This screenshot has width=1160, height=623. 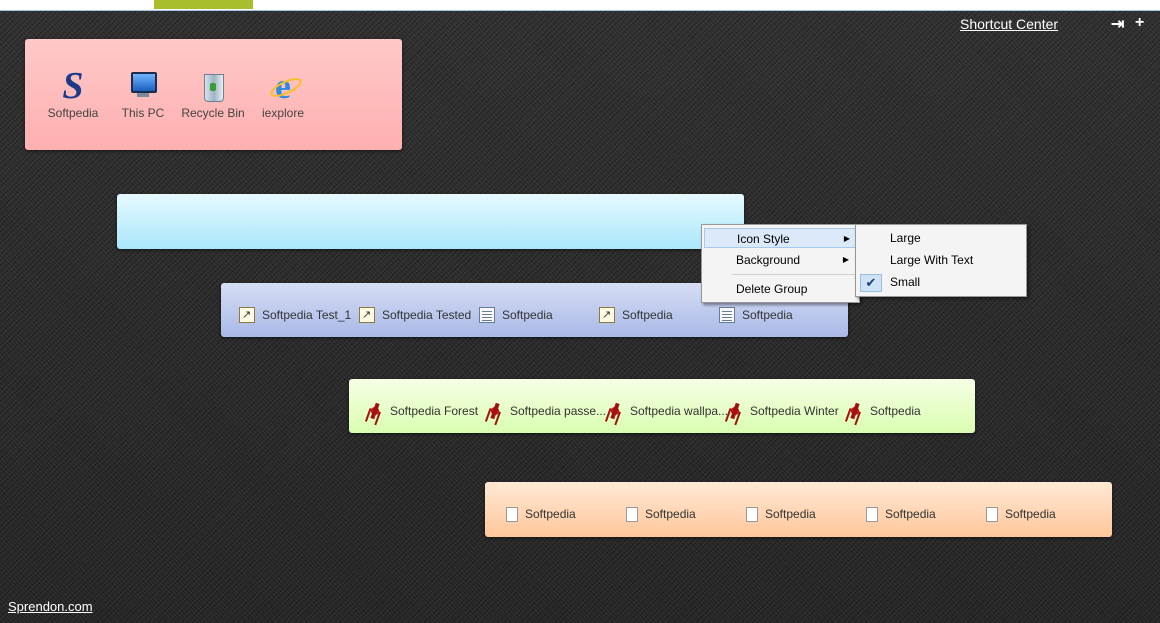 I want to click on computer-icon, so click(x=143, y=86).